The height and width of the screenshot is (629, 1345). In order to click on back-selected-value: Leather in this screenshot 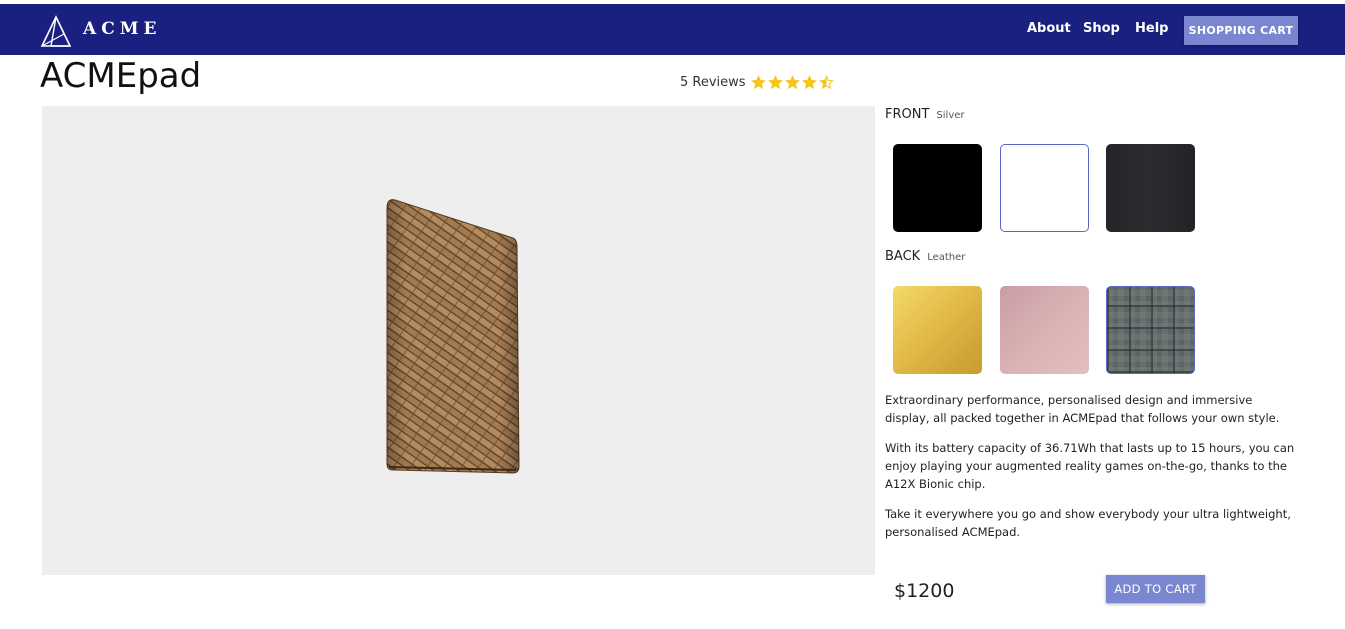, I will do `click(946, 257)`.